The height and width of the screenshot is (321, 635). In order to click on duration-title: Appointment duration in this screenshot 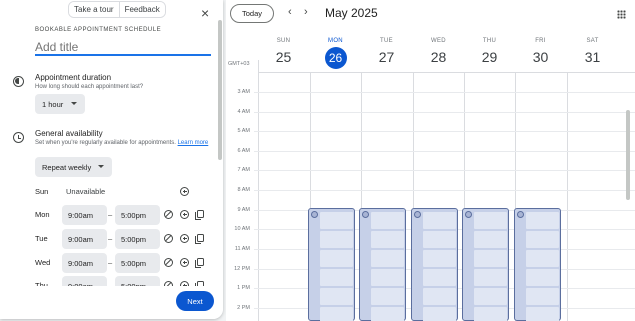, I will do `click(73, 77)`.